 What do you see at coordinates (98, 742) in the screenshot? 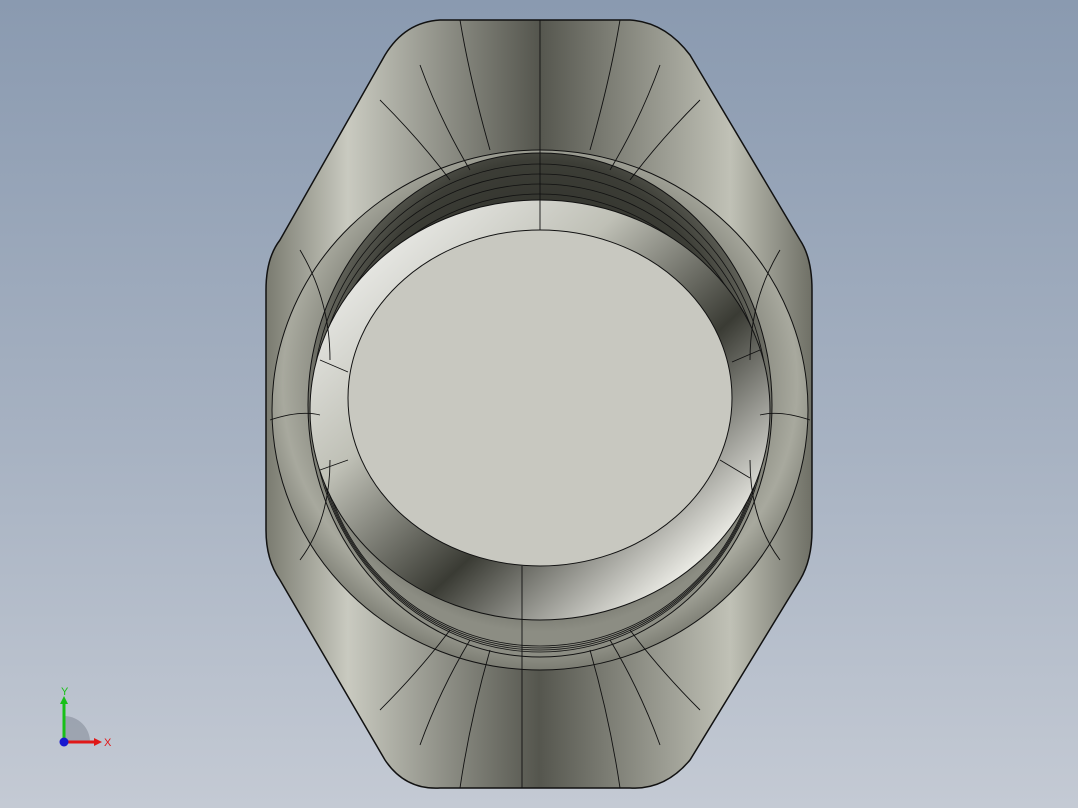
I see `x-arrow` at bounding box center [98, 742].